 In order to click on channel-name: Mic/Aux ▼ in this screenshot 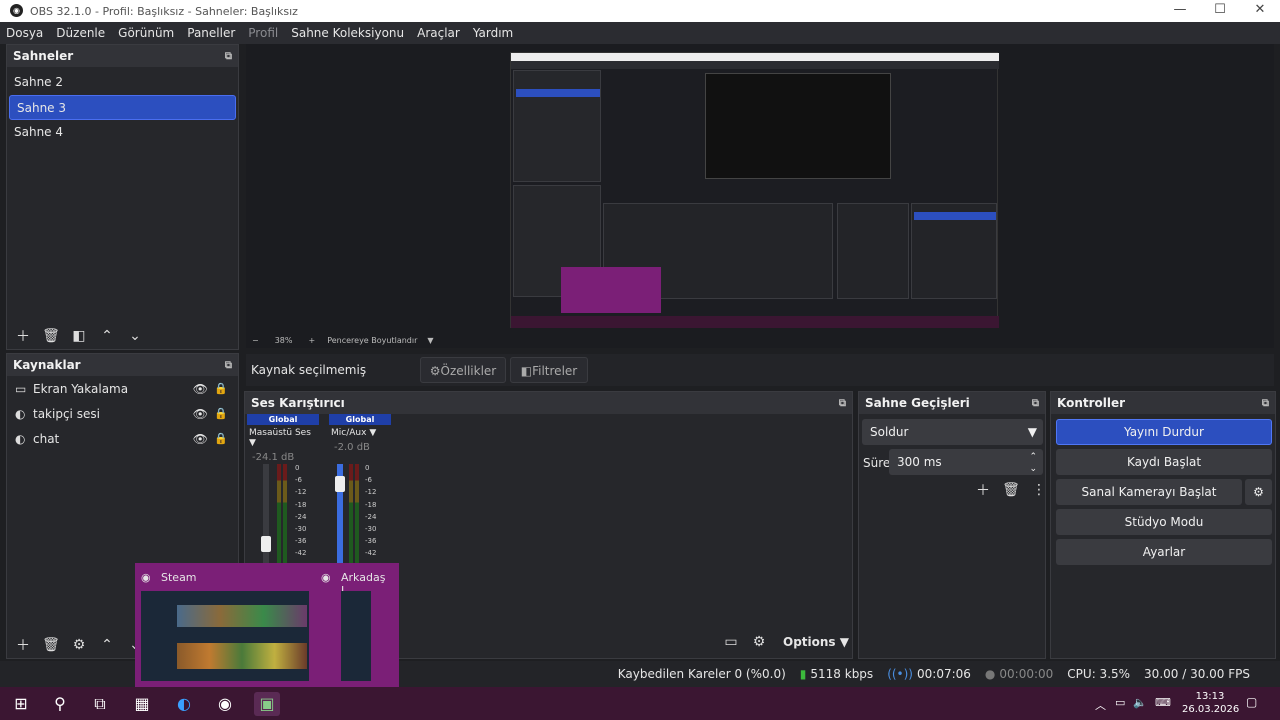, I will do `click(360, 433)`.